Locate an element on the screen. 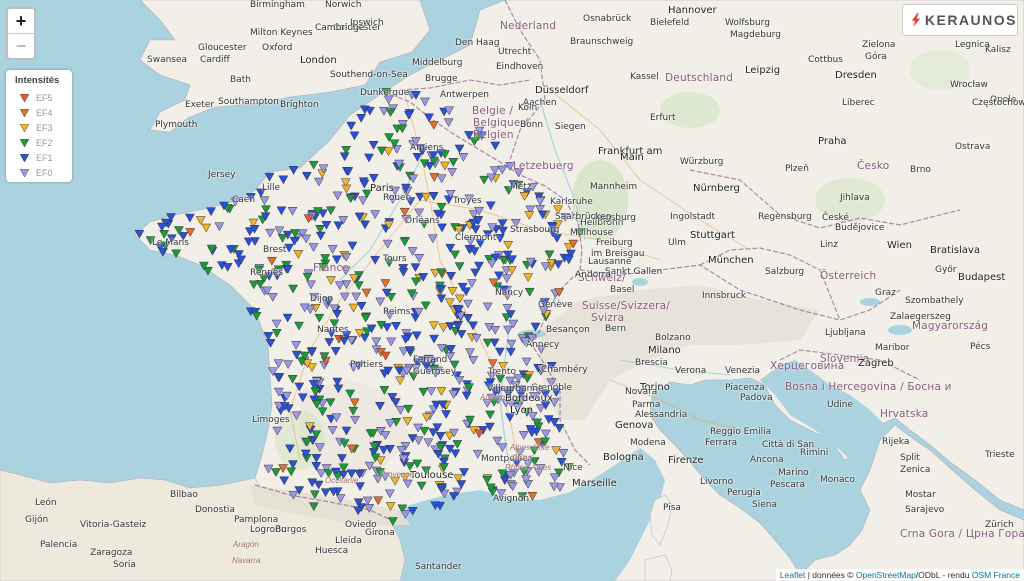 Image resolution: width=1024 pixels, height=581 pixels. logo-text: KERAUNOS is located at coordinates (970, 20).